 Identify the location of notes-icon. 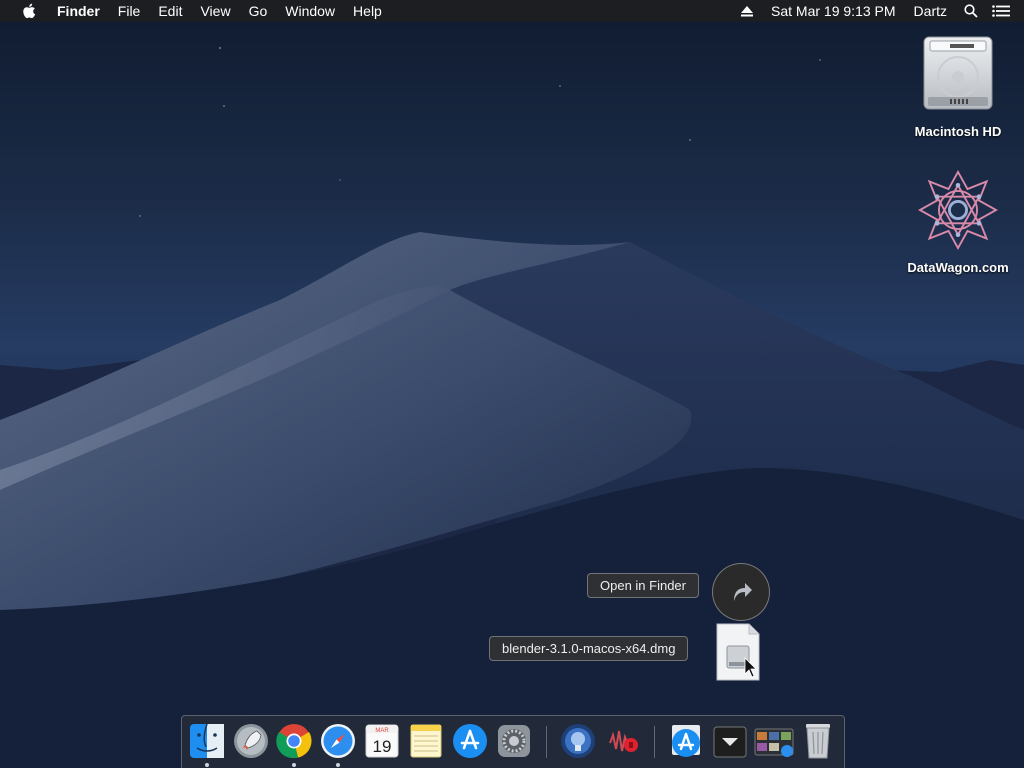
(426, 741).